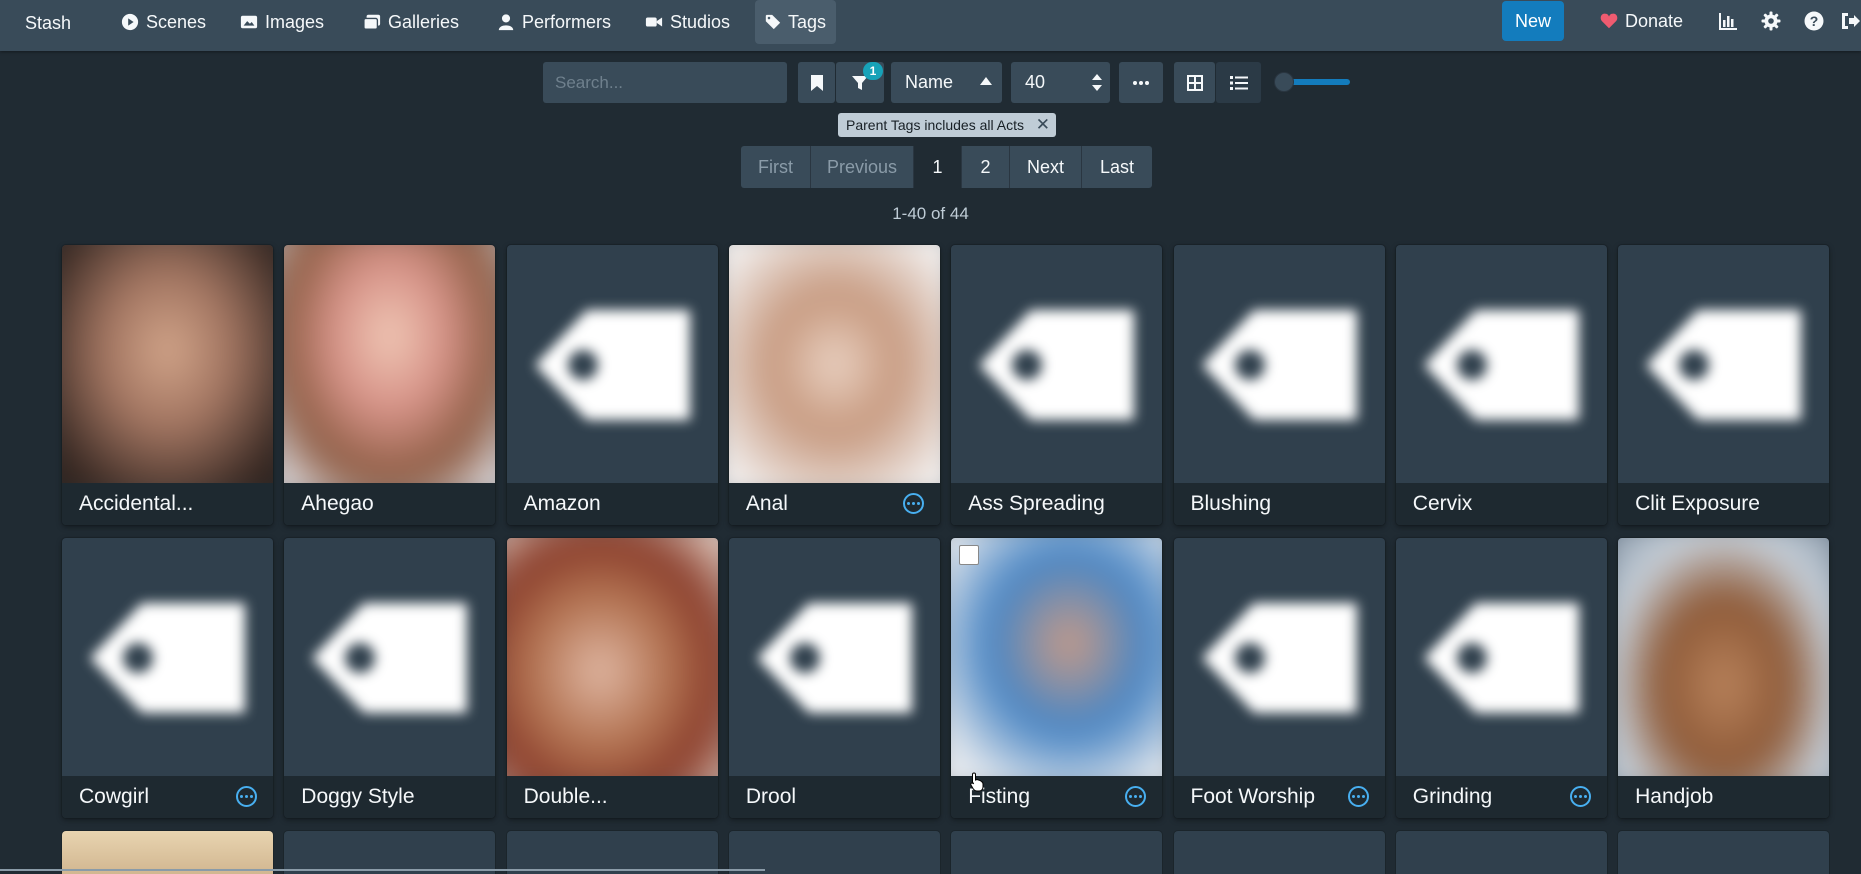 The image size is (1861, 874). What do you see at coordinates (776, 167) in the screenshot?
I see `page-first-button: First` at bounding box center [776, 167].